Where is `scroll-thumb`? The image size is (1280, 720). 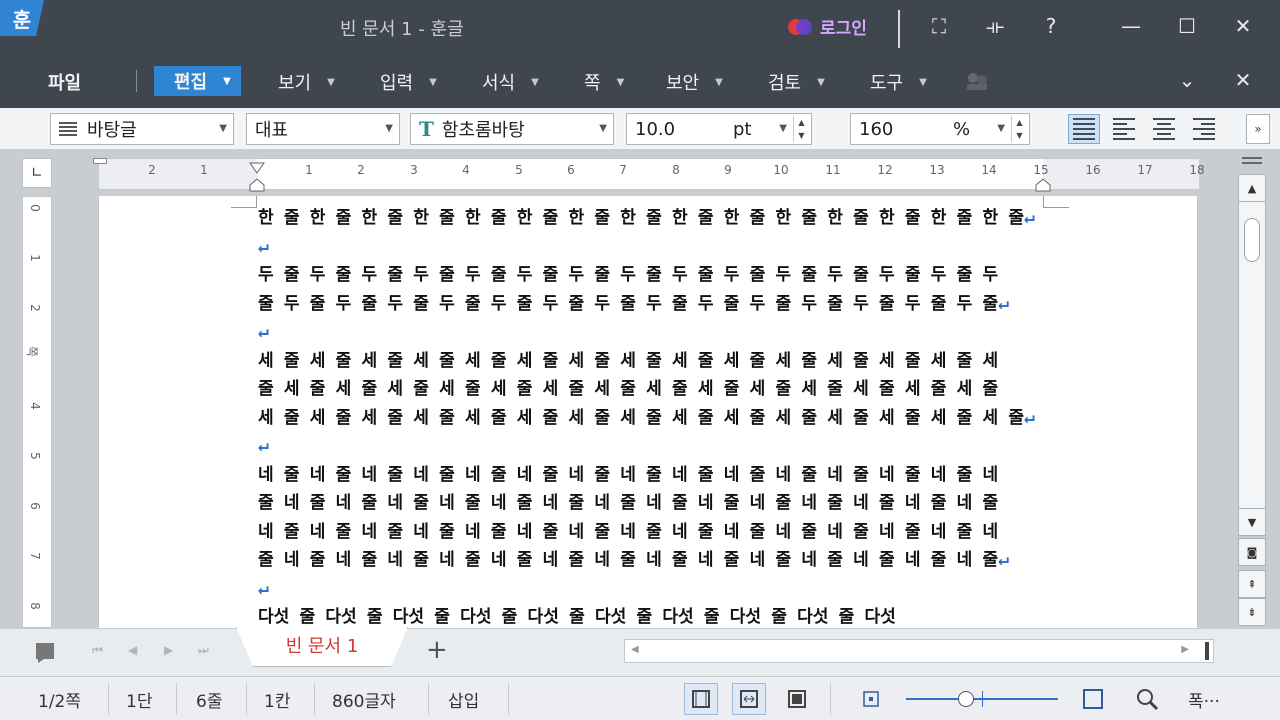 scroll-thumb is located at coordinates (1252, 240).